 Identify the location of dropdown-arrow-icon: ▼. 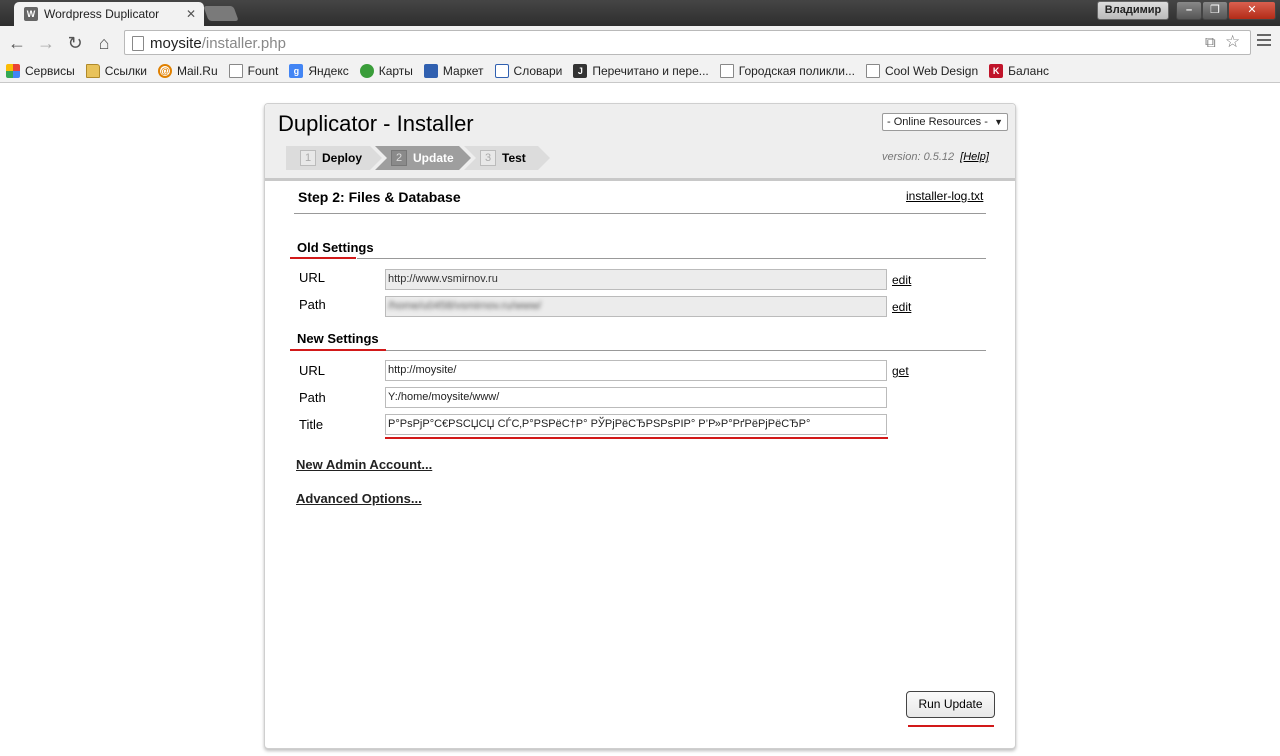
(998, 122).